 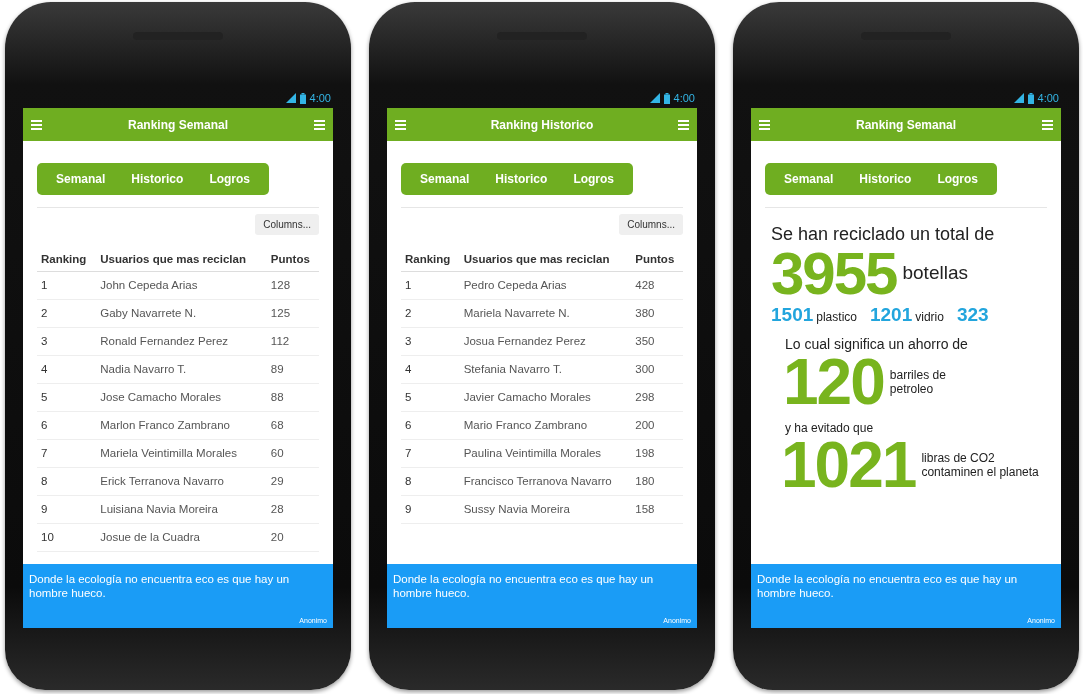 What do you see at coordinates (883, 234) in the screenshot?
I see `total-label: Se han reciclado un total de` at bounding box center [883, 234].